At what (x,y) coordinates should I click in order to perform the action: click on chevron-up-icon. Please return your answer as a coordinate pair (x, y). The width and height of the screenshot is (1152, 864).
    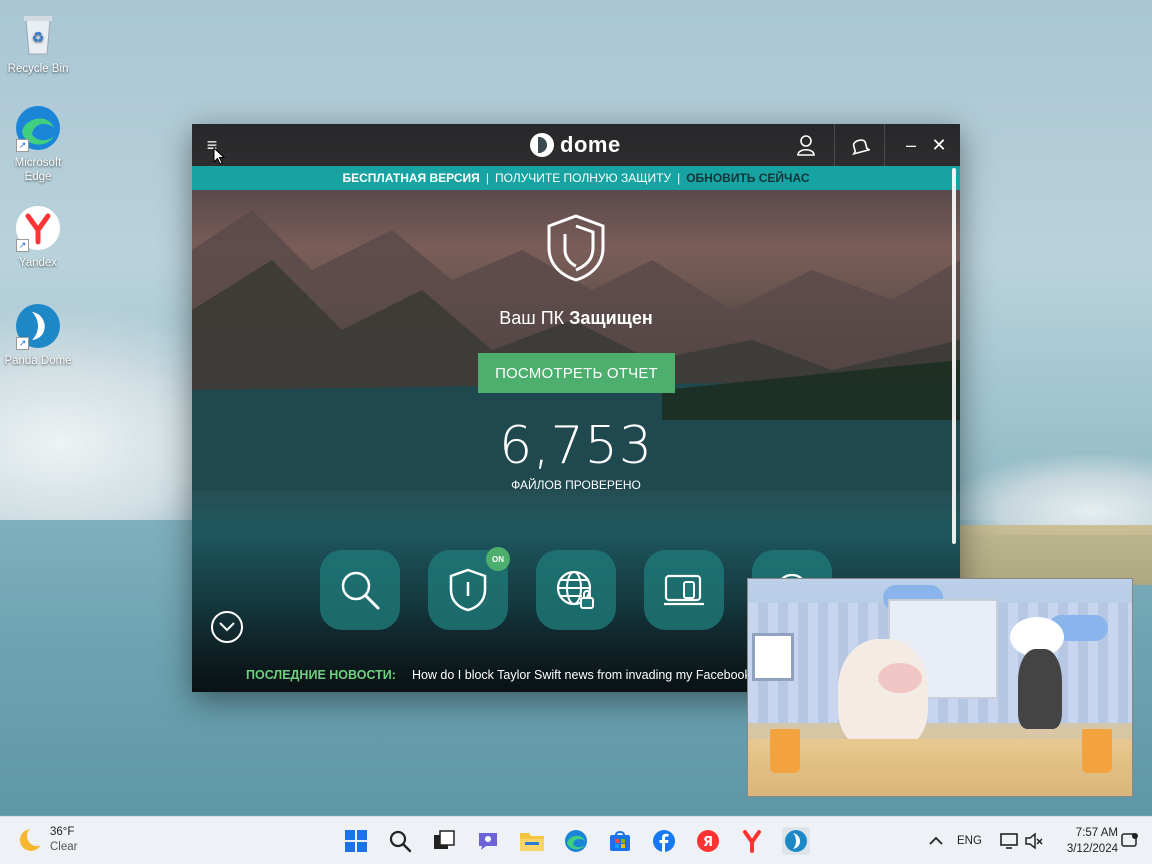
    Looking at the image, I should click on (936, 840).